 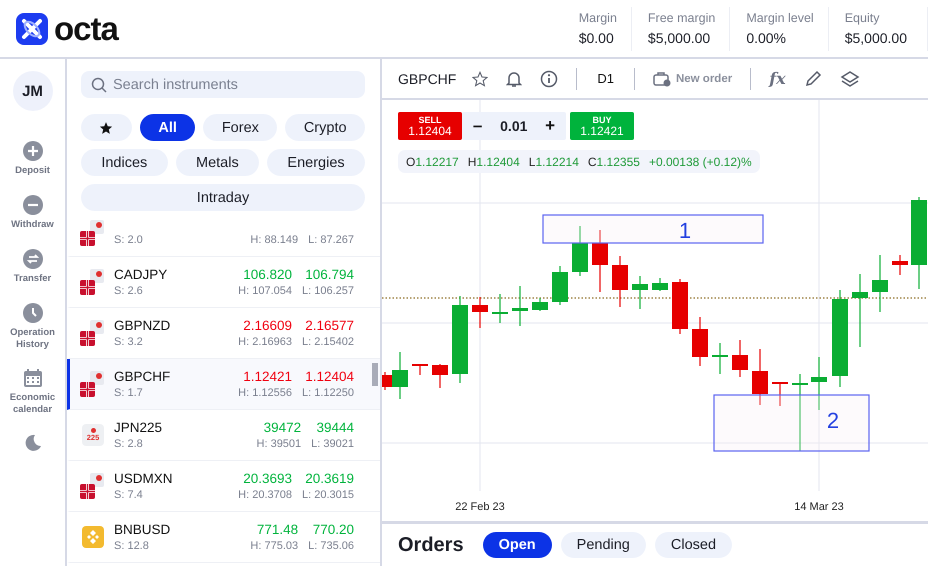 I want to click on low-text: L: 39021, so click(x=332, y=444).